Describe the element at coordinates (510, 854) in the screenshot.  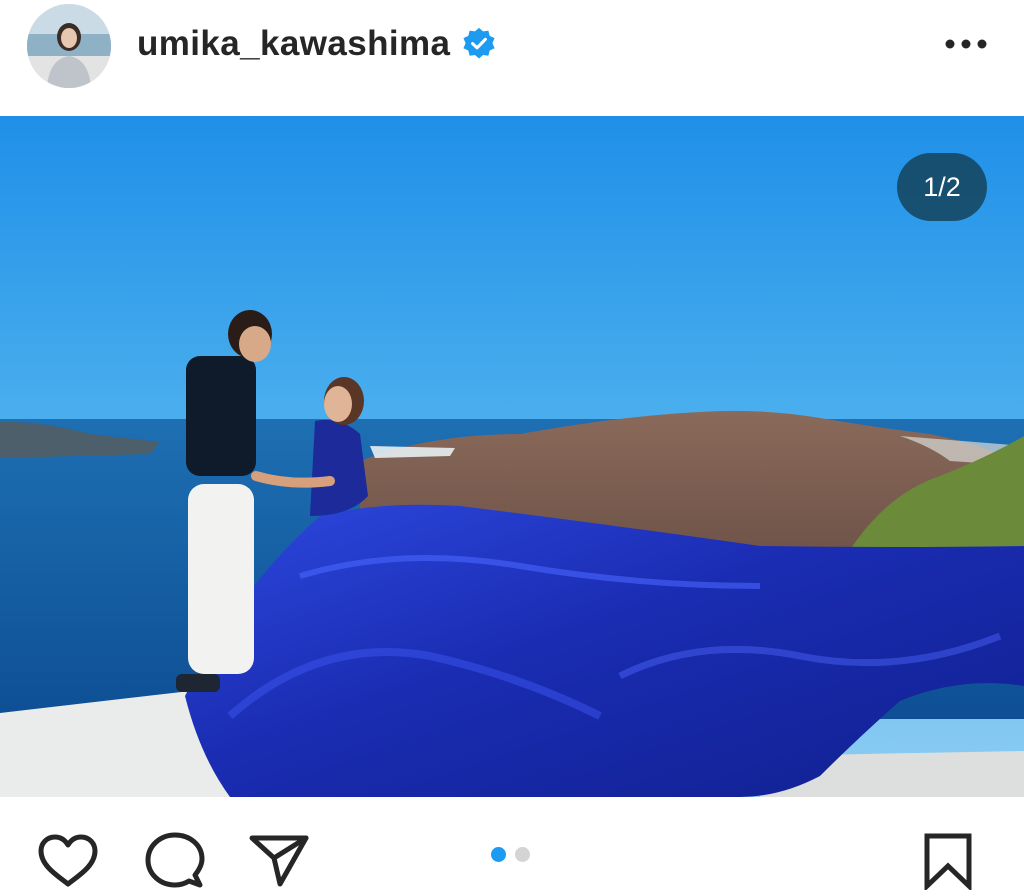
I see `carousel-indicator` at that location.